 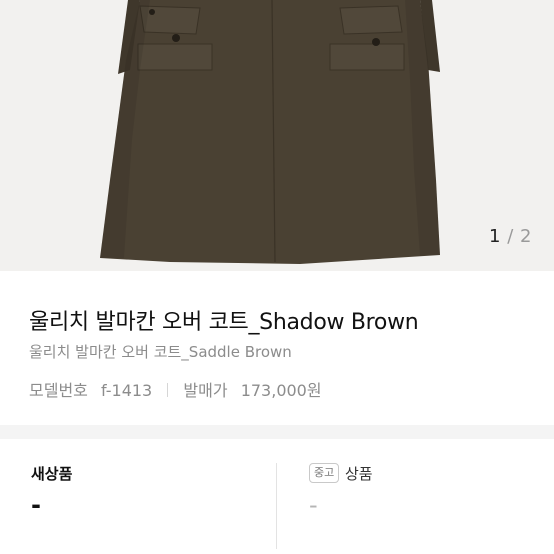 I want to click on tab-used-value: -, so click(x=313, y=505).